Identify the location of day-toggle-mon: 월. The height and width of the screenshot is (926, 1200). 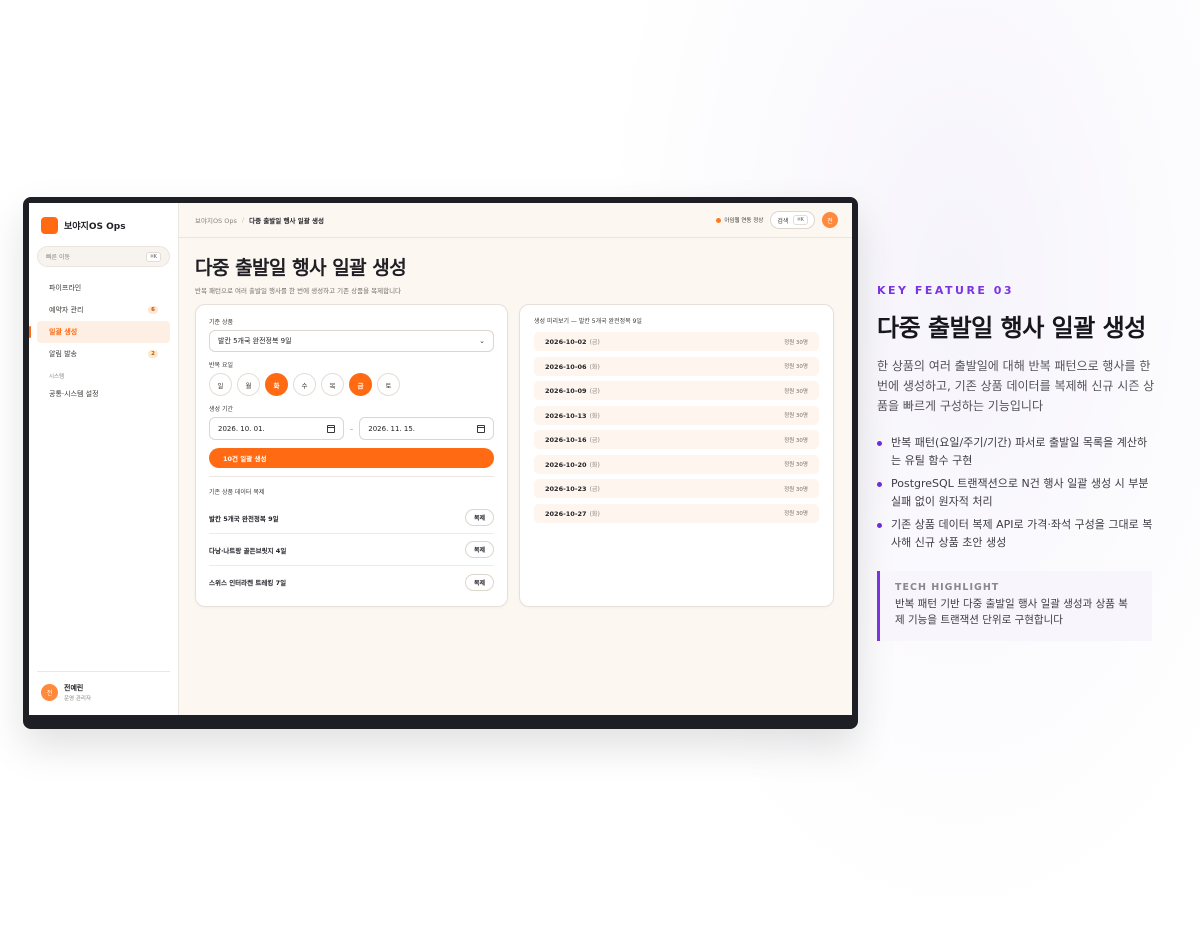
(248, 384).